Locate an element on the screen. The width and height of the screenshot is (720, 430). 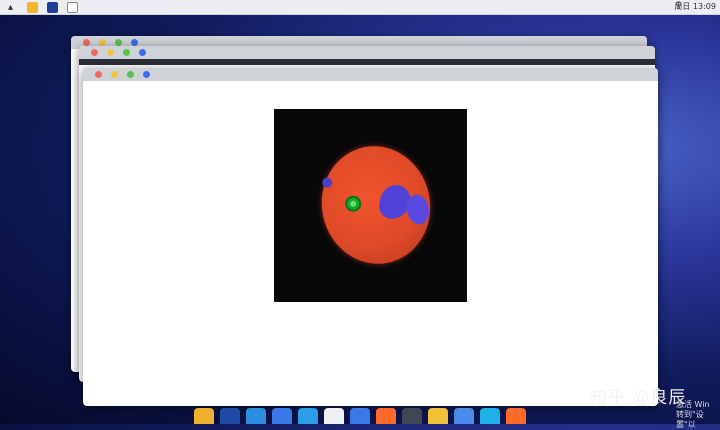
vpn-icon is located at coordinates (386, 416).